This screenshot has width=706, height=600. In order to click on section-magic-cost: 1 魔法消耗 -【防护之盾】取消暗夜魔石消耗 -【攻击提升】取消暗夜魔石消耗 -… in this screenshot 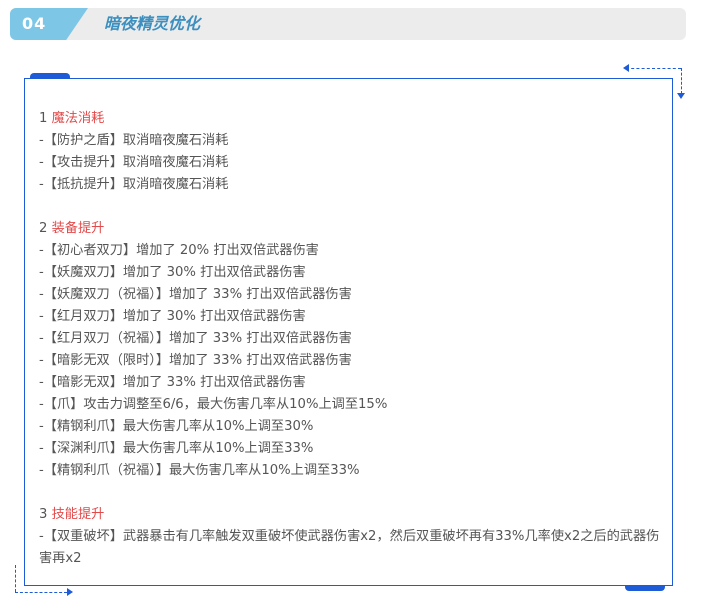, I will do `click(351, 152)`.